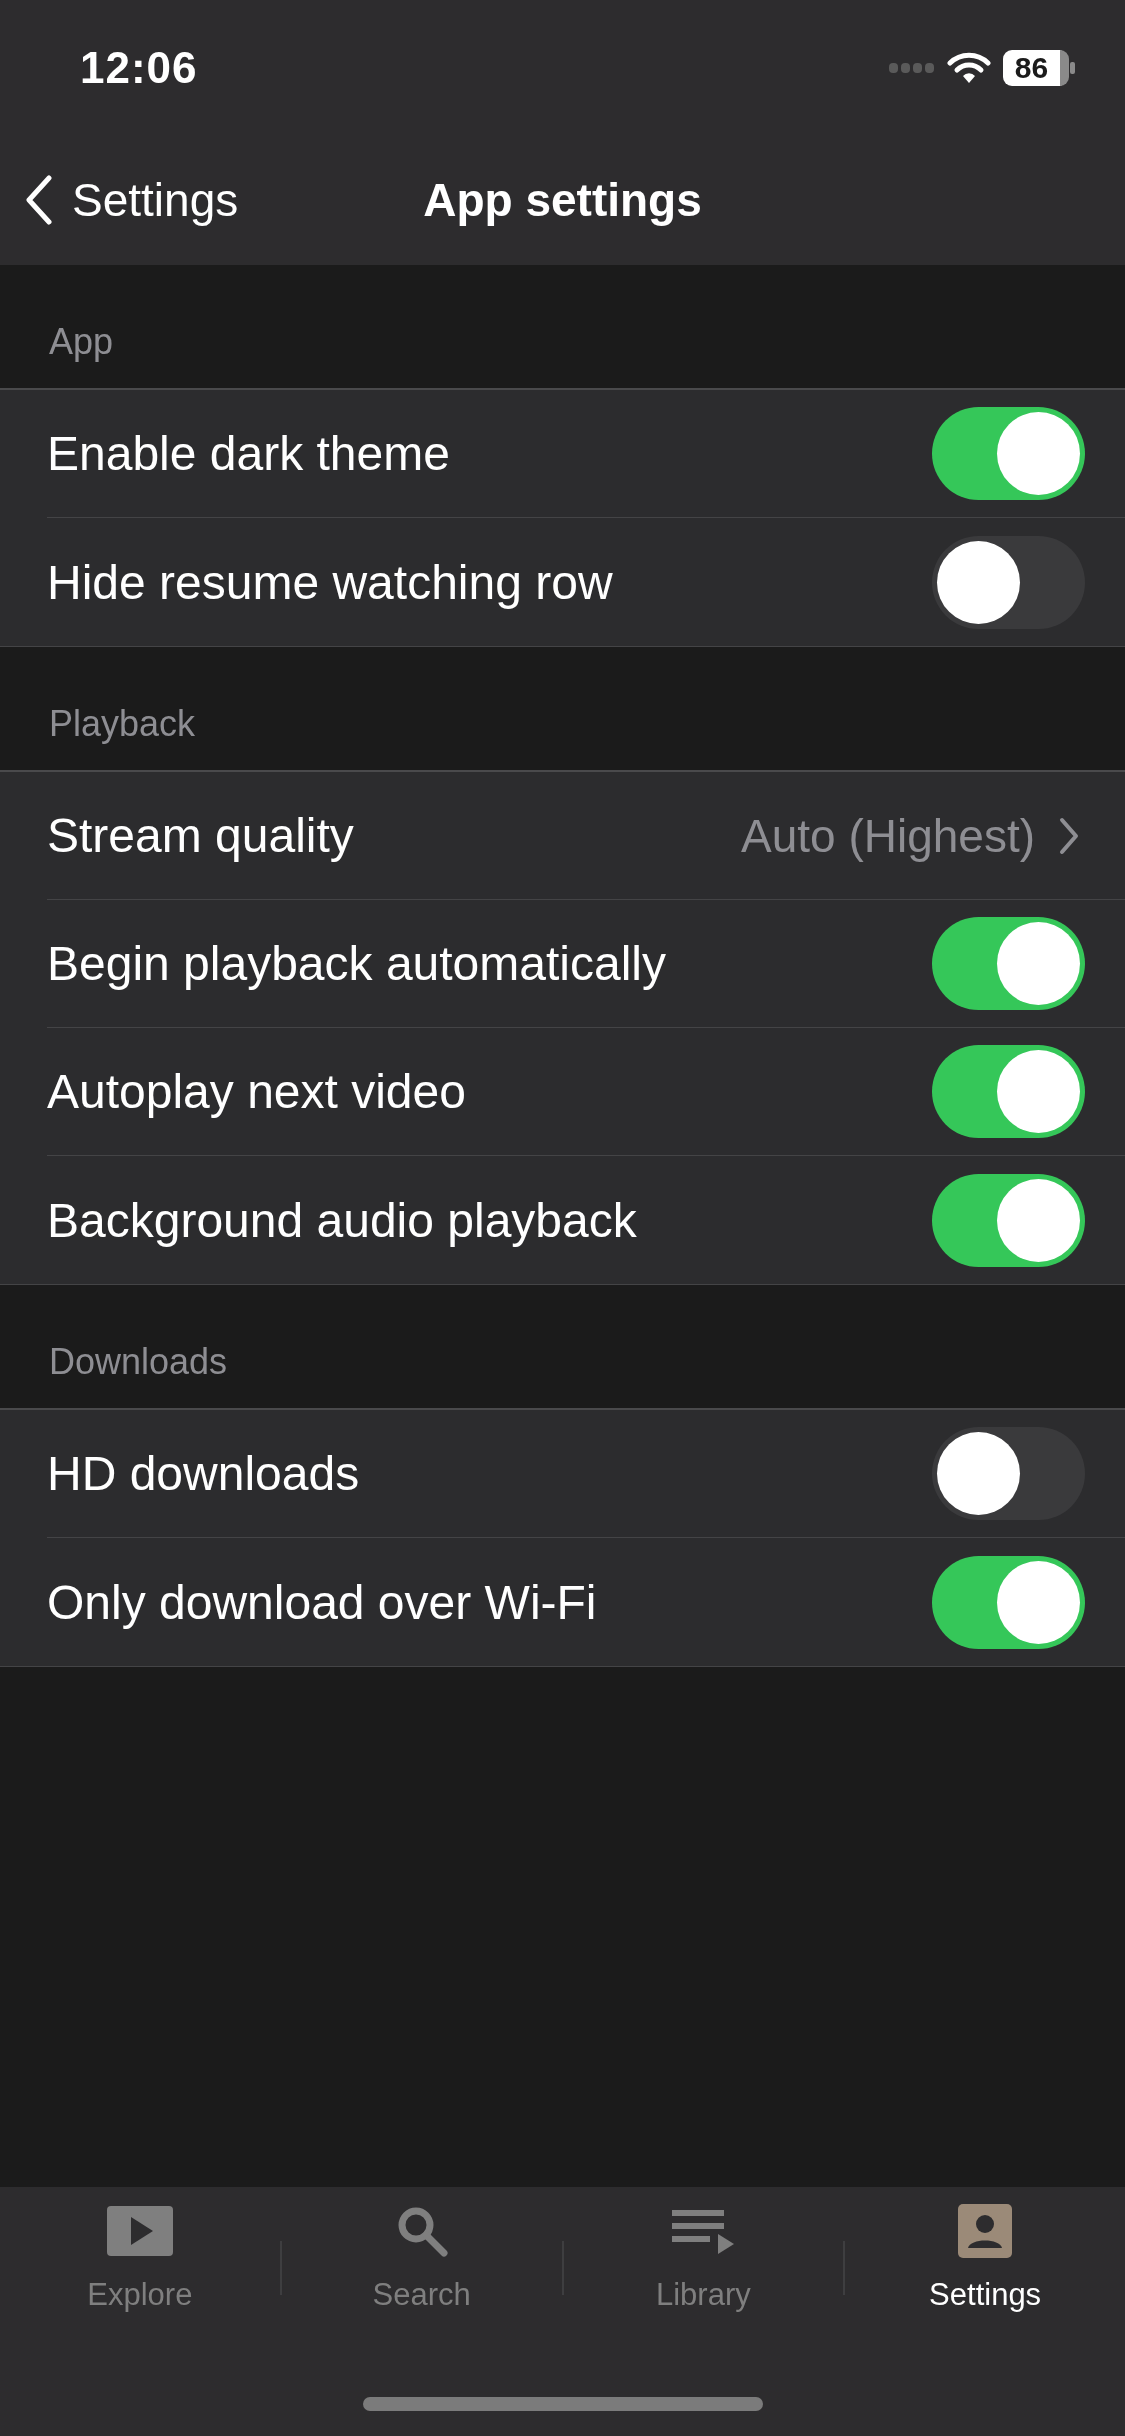  I want to click on battery-cap-icon, so click(1072, 67).